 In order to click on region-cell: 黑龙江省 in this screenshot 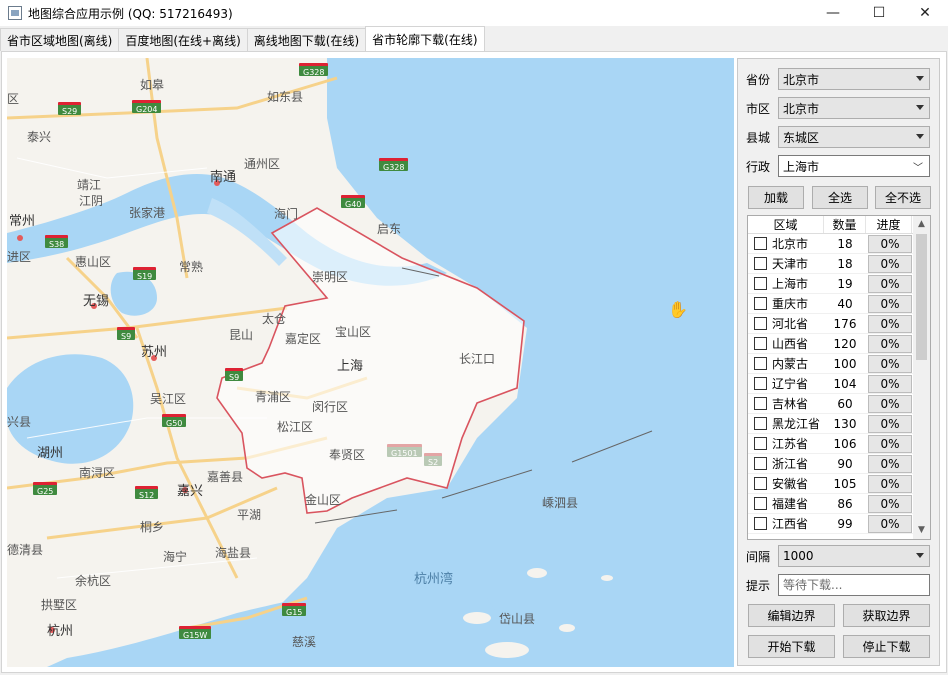, I will do `click(786, 423)`.